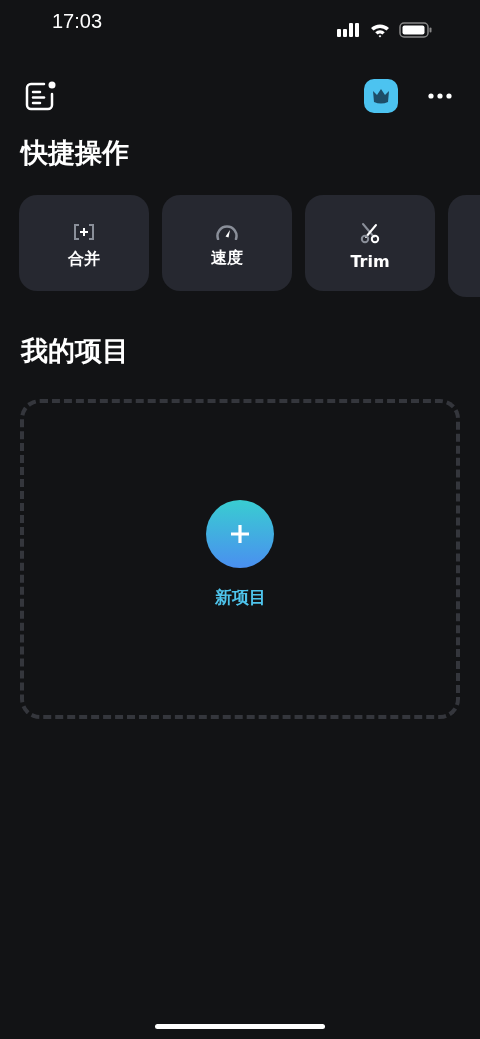 The width and height of the screenshot is (480, 1039). I want to click on scissors-icon, so click(370, 232).